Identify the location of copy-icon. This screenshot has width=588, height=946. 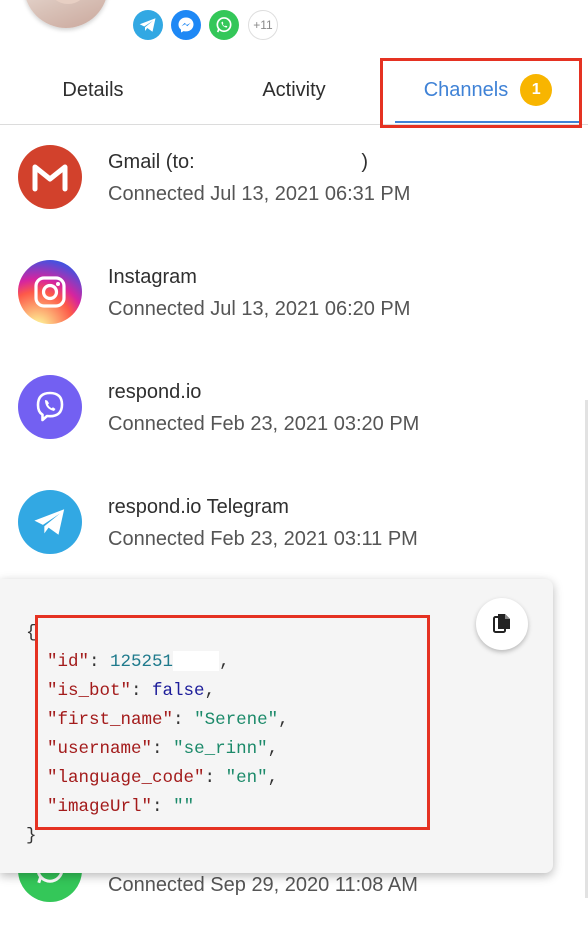
(501, 623).